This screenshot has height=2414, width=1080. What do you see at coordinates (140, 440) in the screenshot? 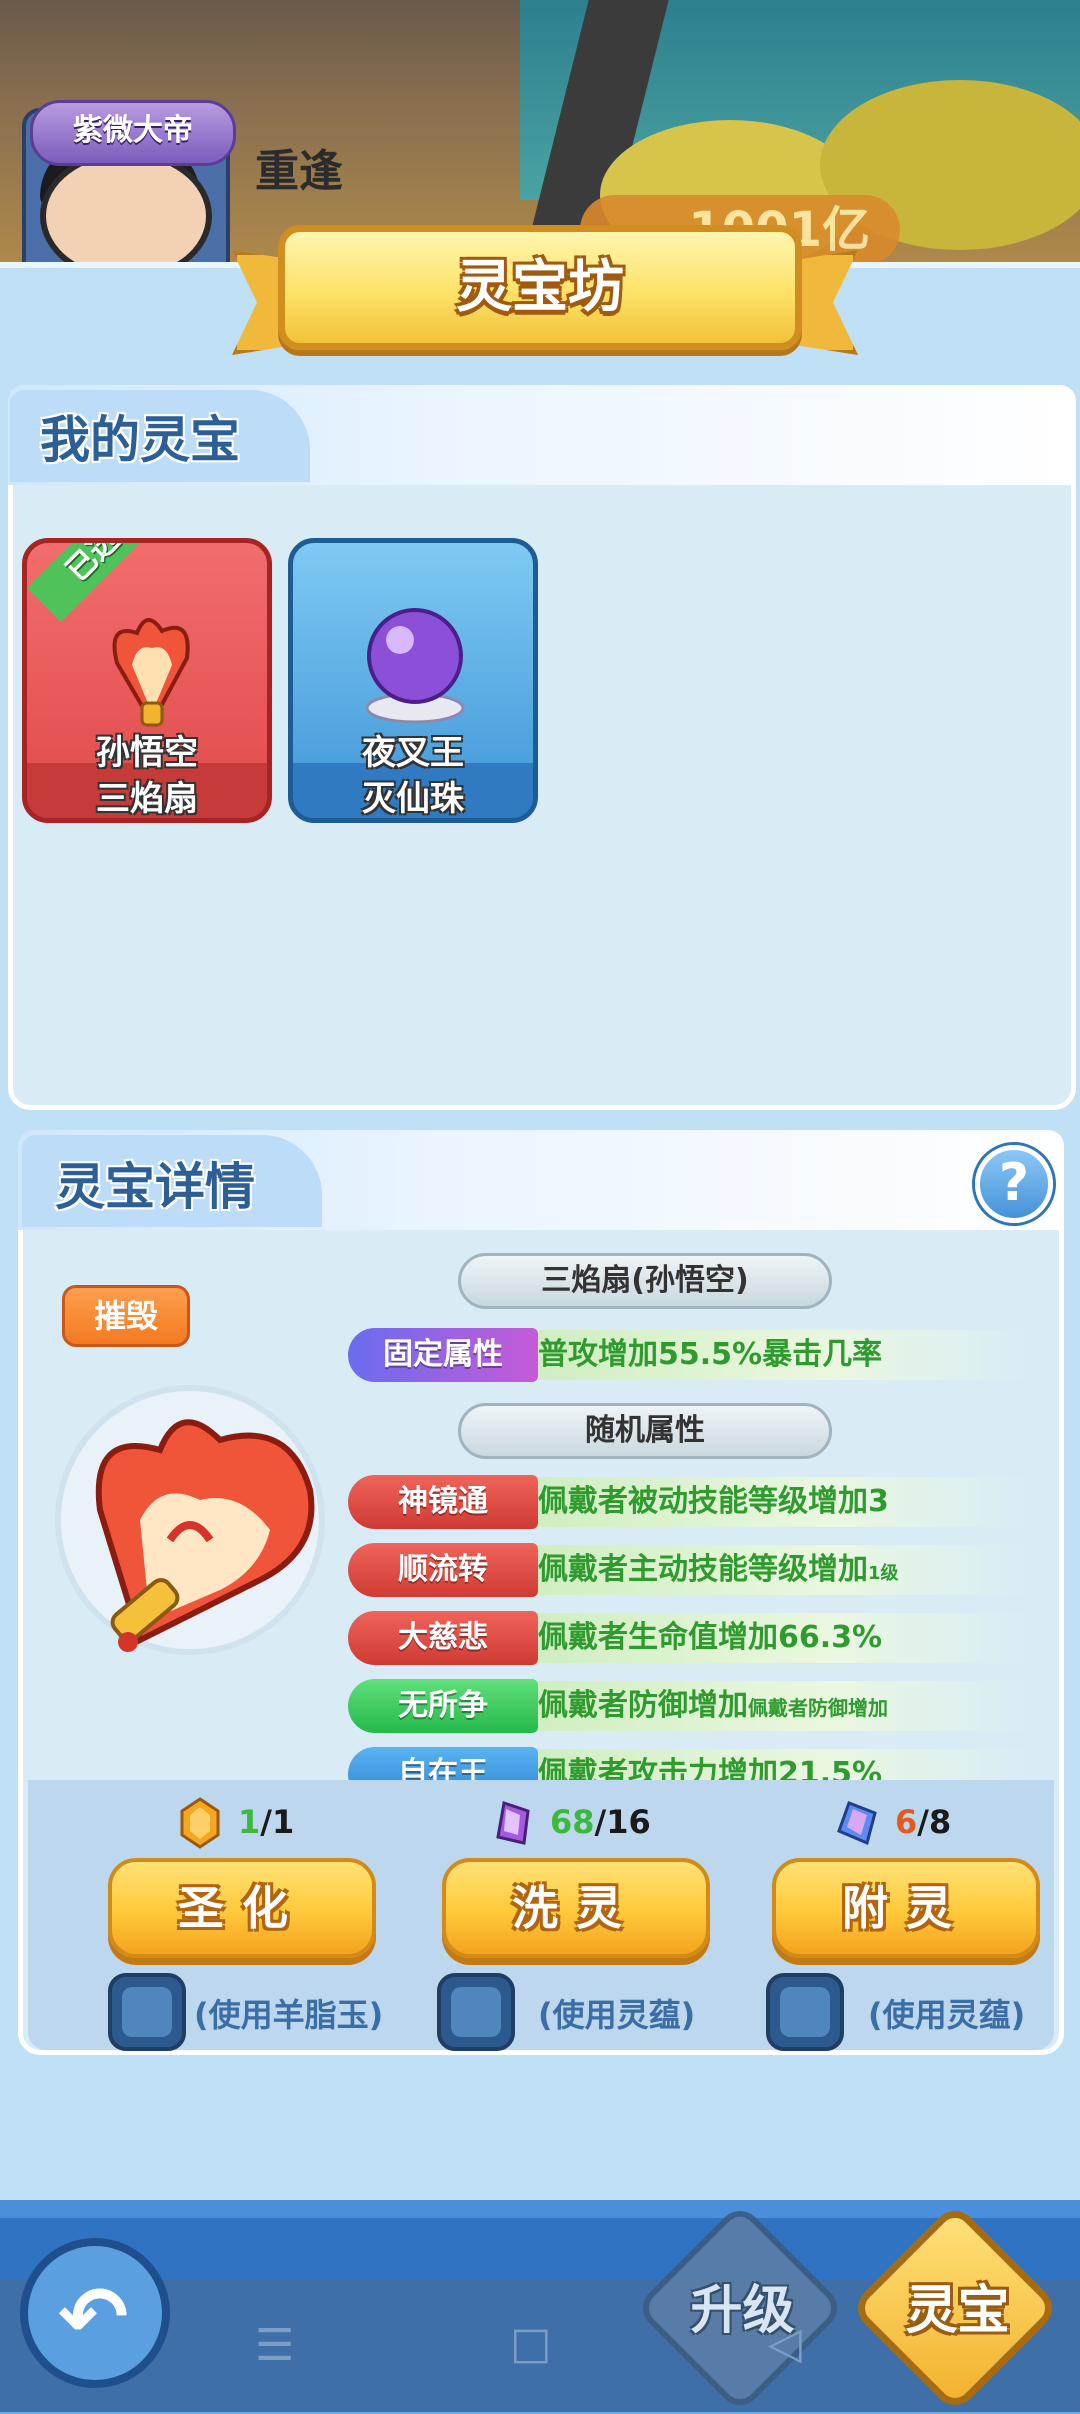
I see `my-treasures-title: 我的灵宝` at bounding box center [140, 440].